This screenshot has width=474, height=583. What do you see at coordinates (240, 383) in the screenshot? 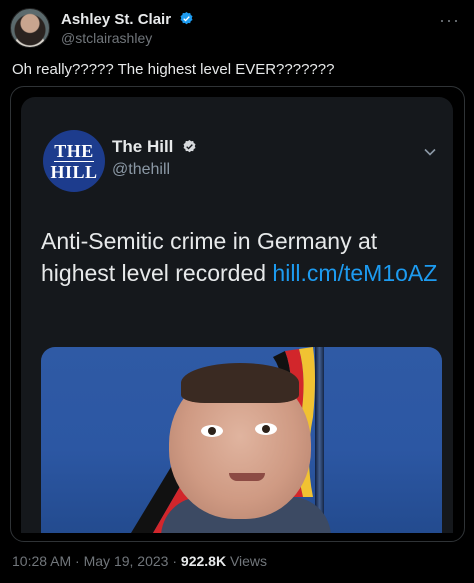
I see `person-hair` at bounding box center [240, 383].